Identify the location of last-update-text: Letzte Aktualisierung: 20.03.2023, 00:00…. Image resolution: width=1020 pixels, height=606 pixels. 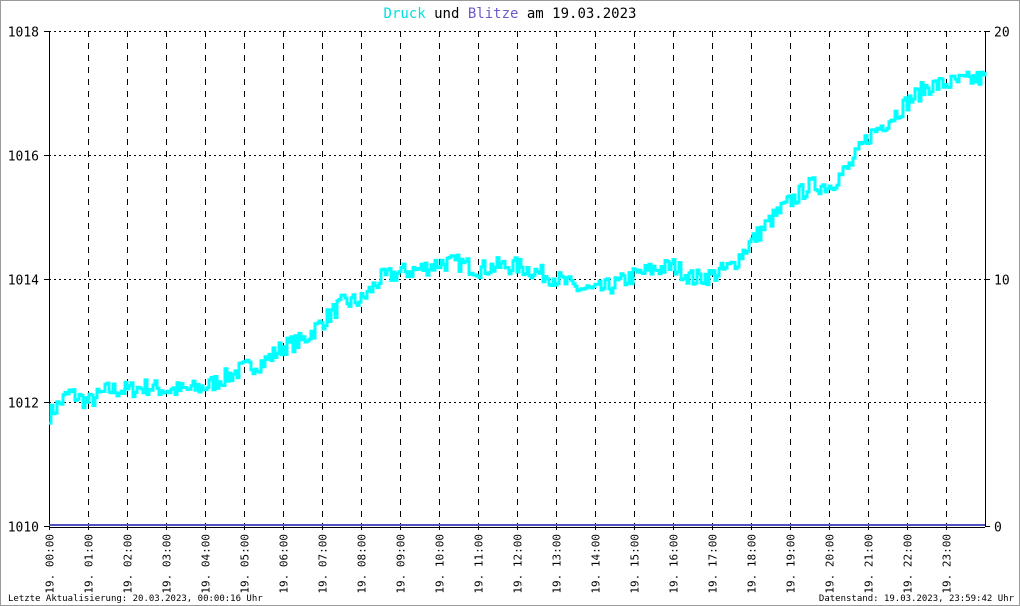
(135, 599).